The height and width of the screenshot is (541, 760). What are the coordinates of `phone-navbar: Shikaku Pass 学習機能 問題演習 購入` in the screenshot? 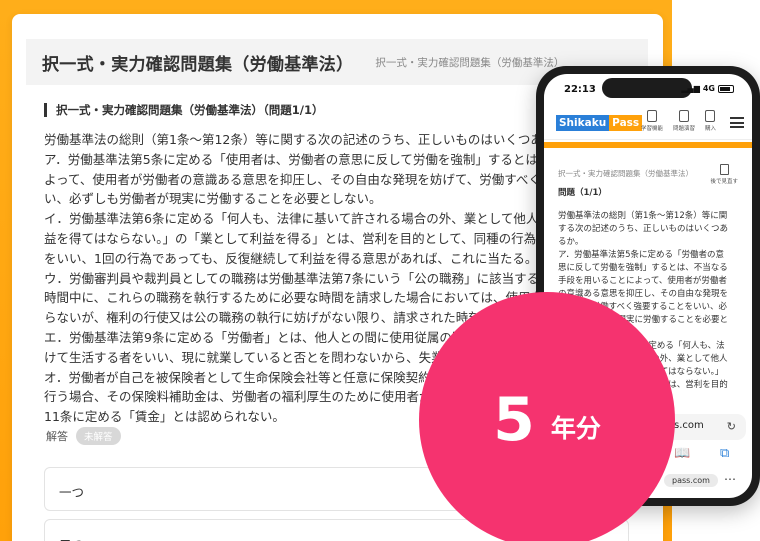 It's located at (648, 123).